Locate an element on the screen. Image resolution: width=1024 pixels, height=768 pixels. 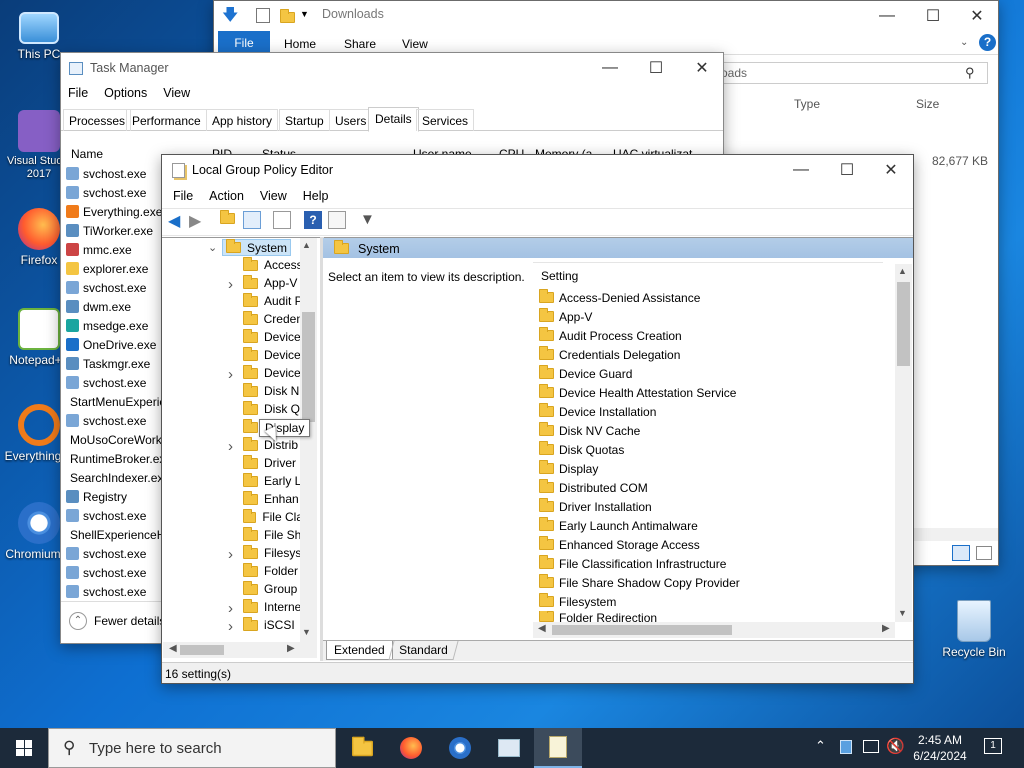
tm-menu-options: Options is located at coordinates (125, 93).